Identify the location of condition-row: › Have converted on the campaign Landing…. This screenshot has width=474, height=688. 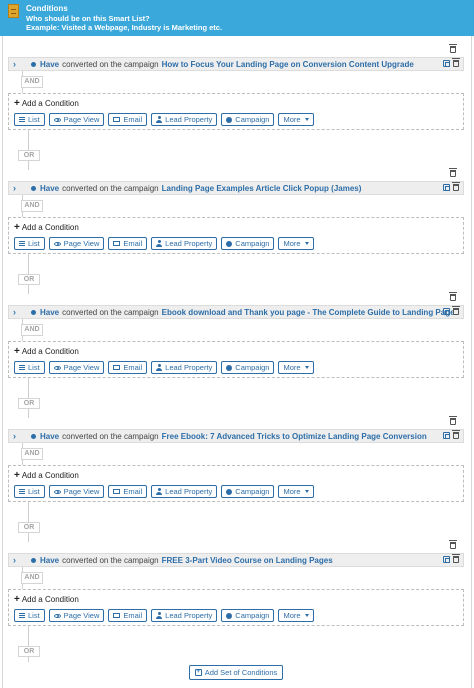
(236, 188).